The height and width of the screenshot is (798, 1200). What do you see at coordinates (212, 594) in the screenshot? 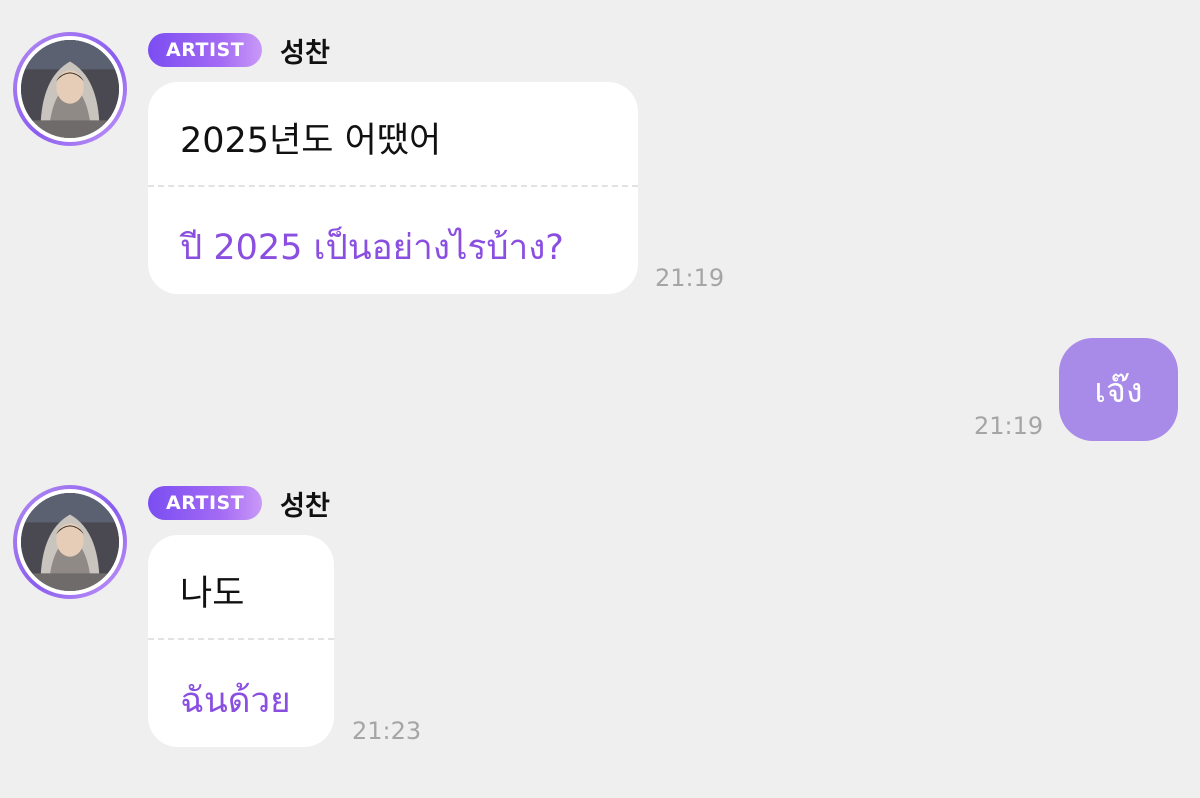
I see `original-message-text: 나도` at bounding box center [212, 594].